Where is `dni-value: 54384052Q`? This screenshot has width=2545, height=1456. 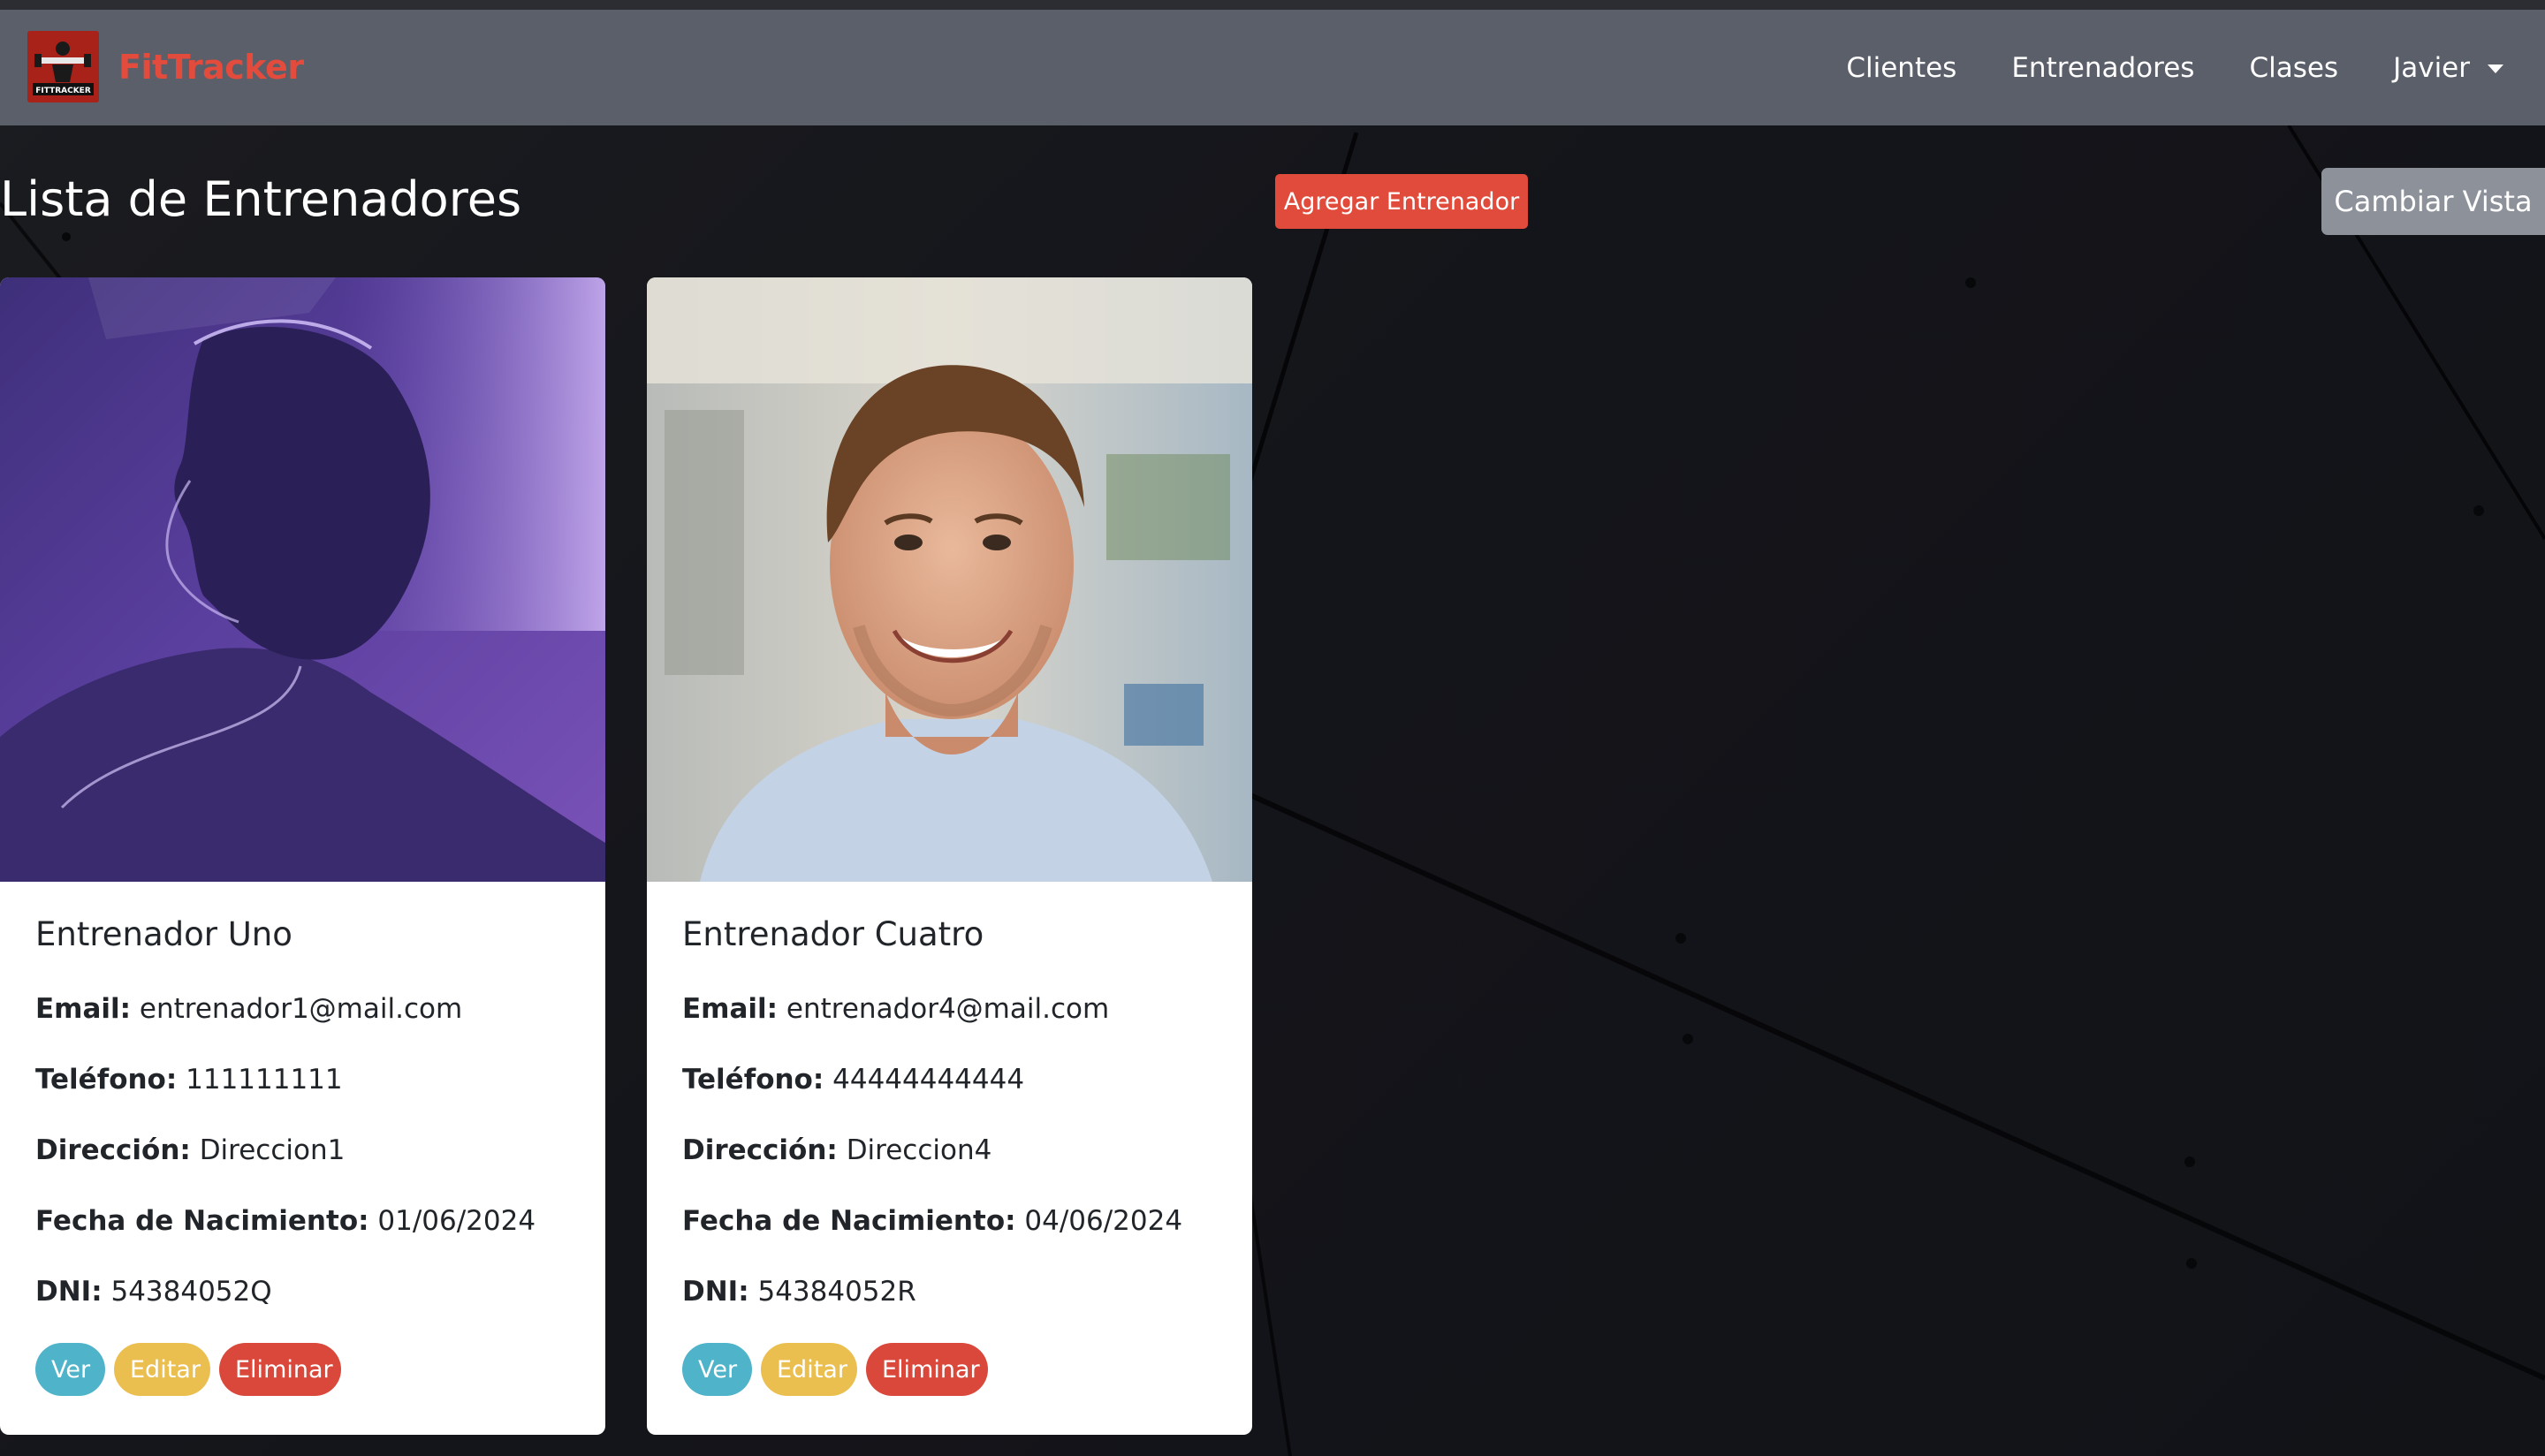
dni-value: 54384052Q is located at coordinates (191, 1292).